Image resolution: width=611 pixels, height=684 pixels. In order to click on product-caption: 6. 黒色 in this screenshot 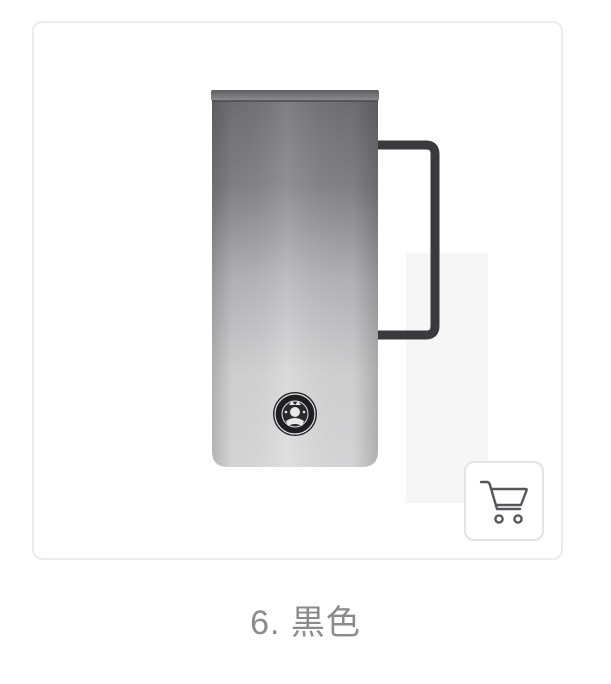, I will do `click(305, 623)`.